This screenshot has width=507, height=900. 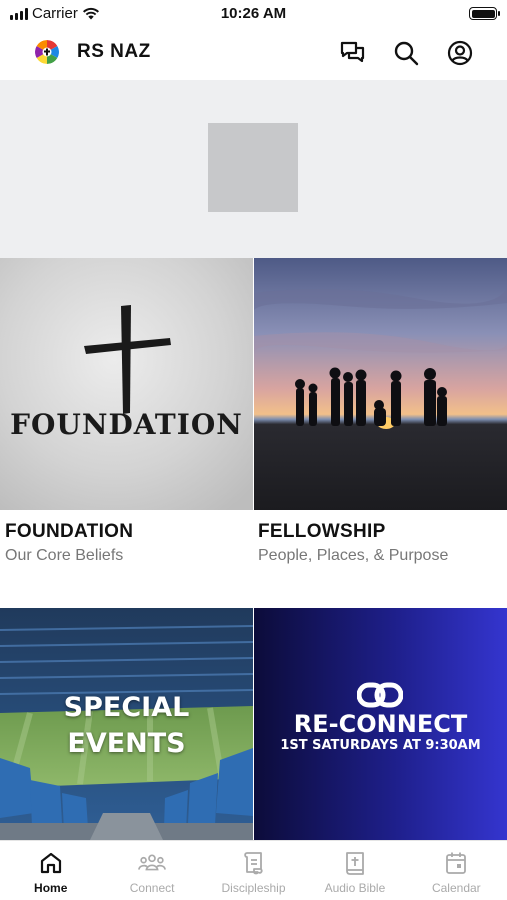 I want to click on search-icon, so click(x=406, y=53).